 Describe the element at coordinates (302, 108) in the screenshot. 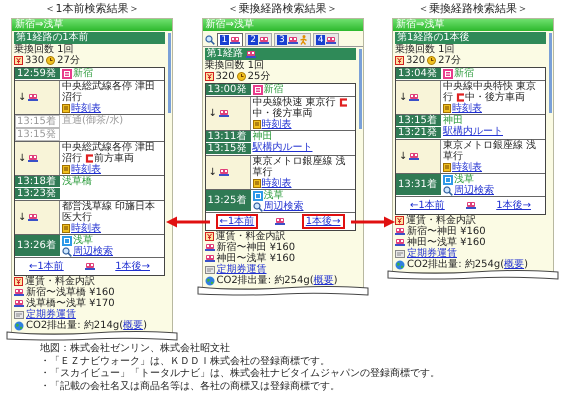

I see `line-info: 中央線快速 東京行 中・後方車両` at that location.